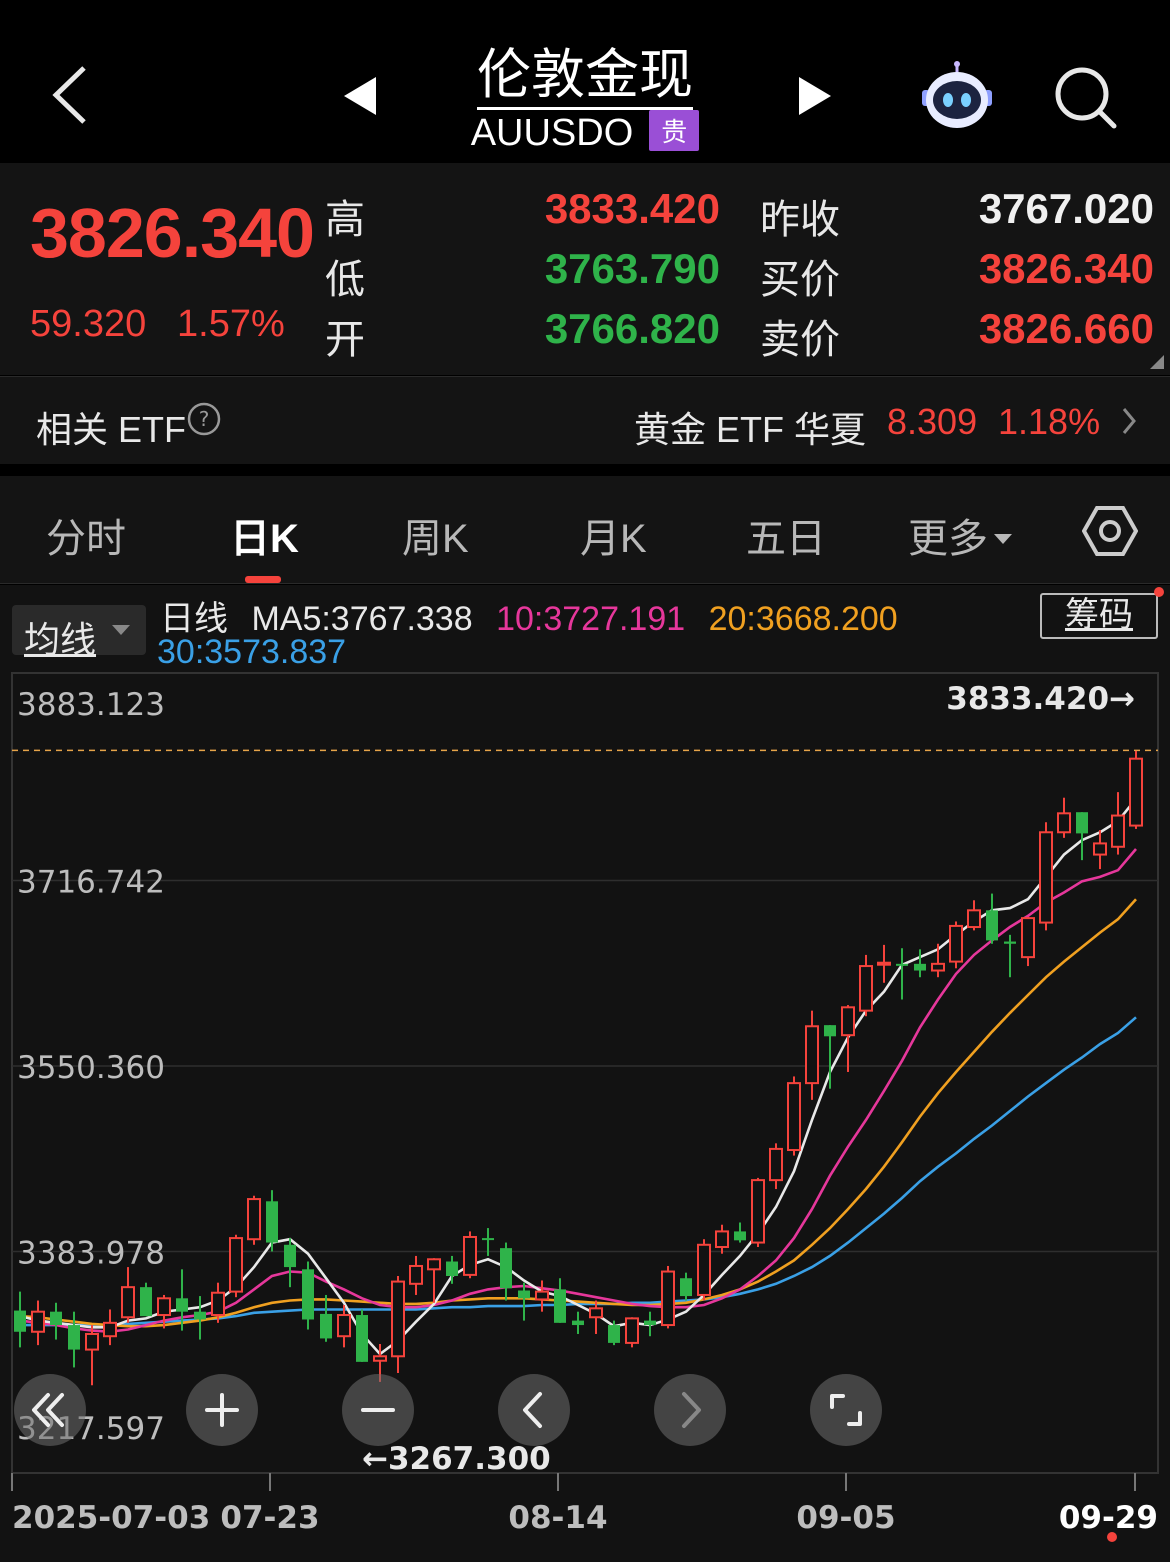 The image size is (1170, 1562). I want to click on rewind-icon, so click(50, 1410).